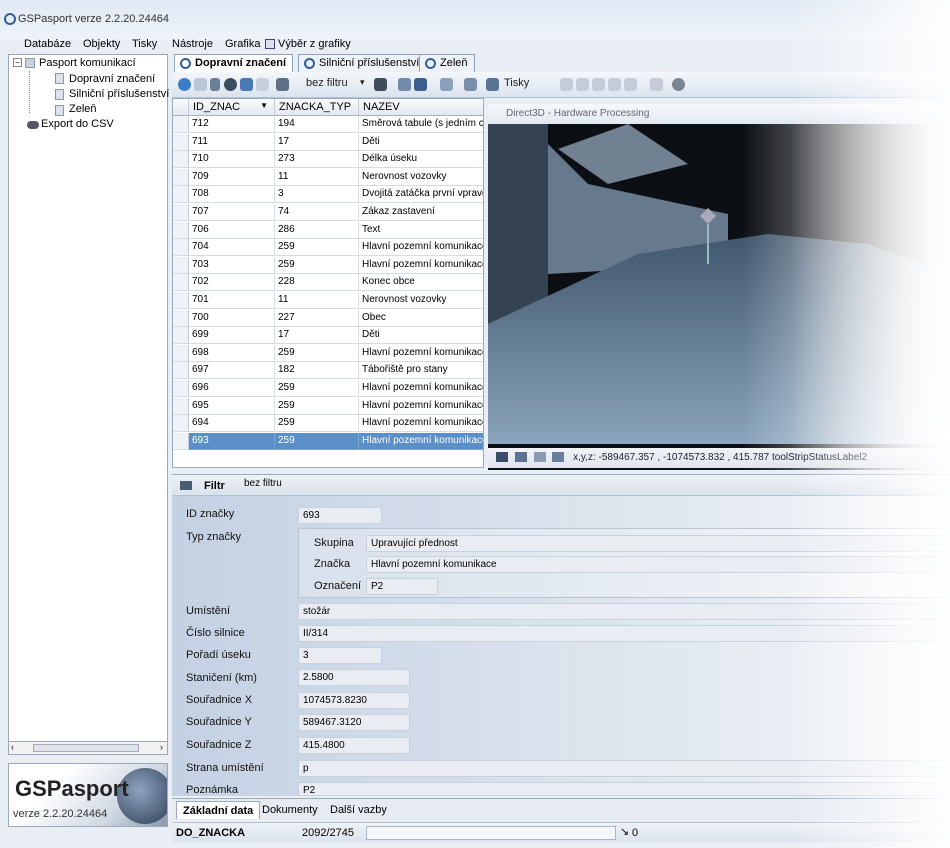 This screenshot has width=950, height=848. Describe the element at coordinates (282, 84) in the screenshot. I see `filter-icon` at that location.